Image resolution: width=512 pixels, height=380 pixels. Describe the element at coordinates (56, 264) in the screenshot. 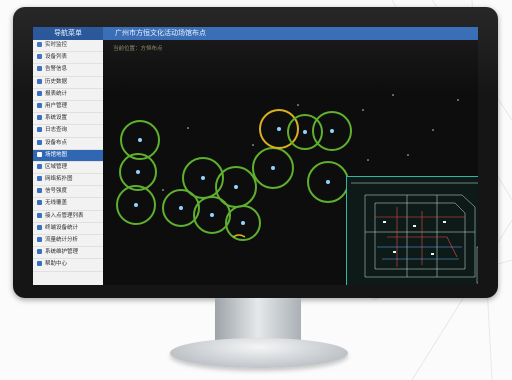

I see `sidebar-item-label: 帮助中心` at that location.